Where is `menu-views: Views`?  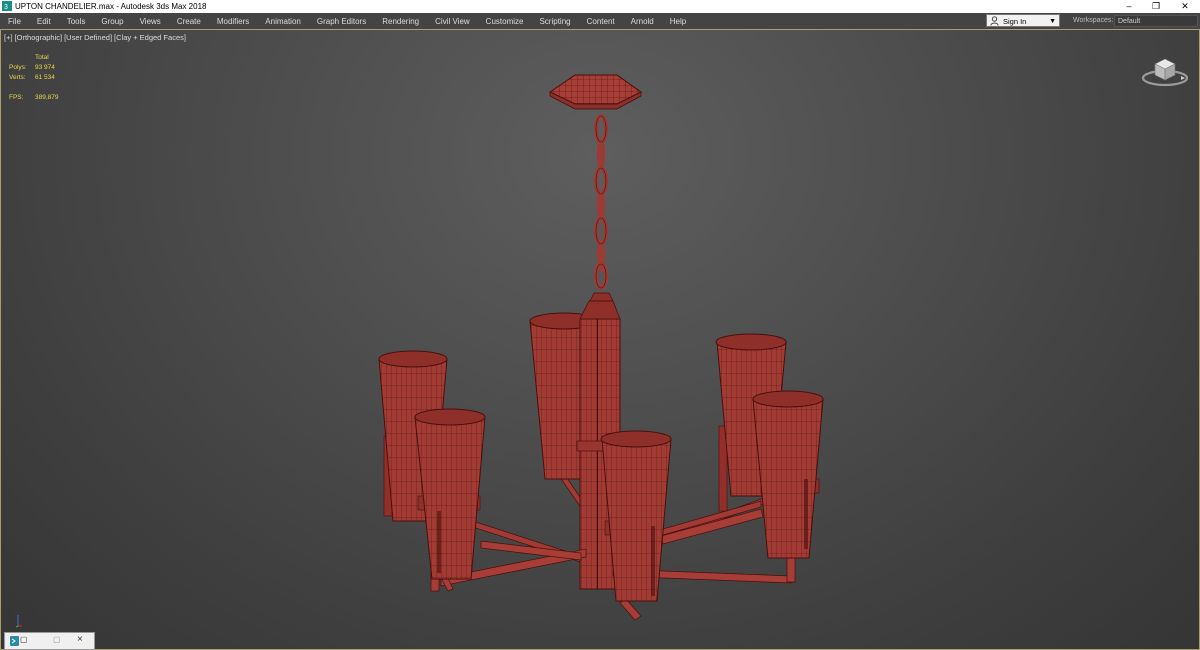
menu-views: Views is located at coordinates (150, 21).